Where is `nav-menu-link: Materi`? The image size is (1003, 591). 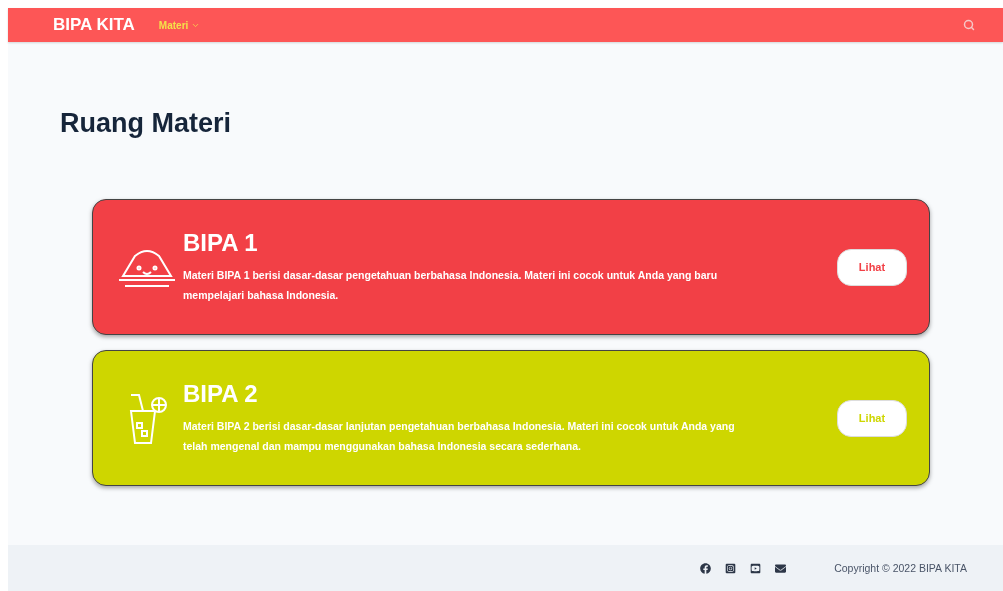 nav-menu-link: Materi is located at coordinates (179, 25).